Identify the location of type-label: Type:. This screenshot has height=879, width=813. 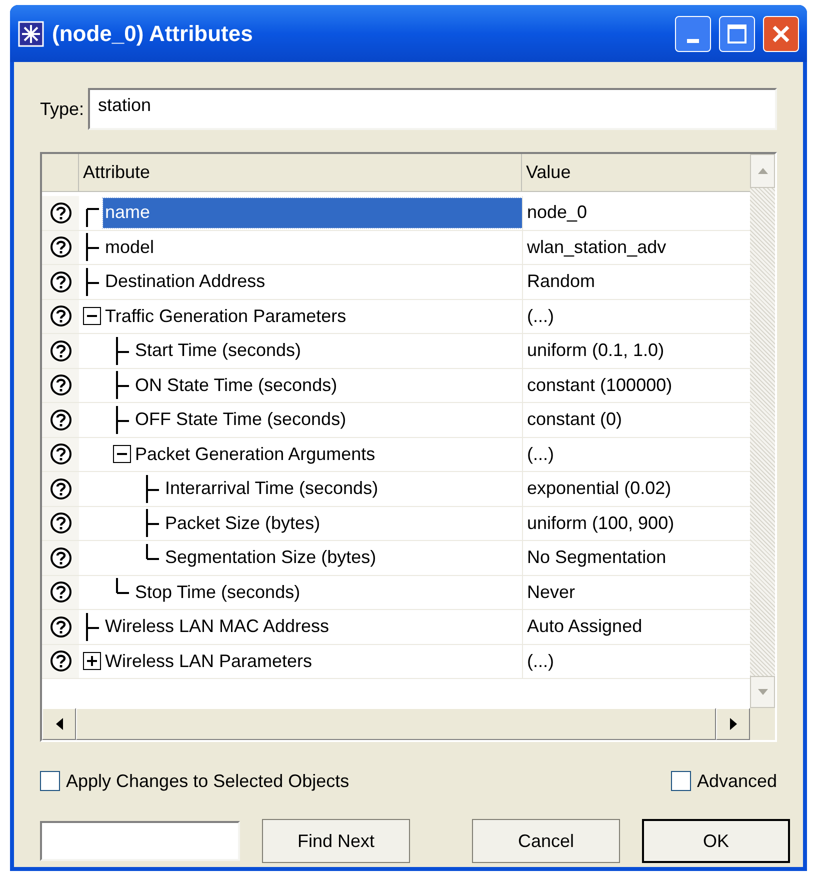
(62, 109).